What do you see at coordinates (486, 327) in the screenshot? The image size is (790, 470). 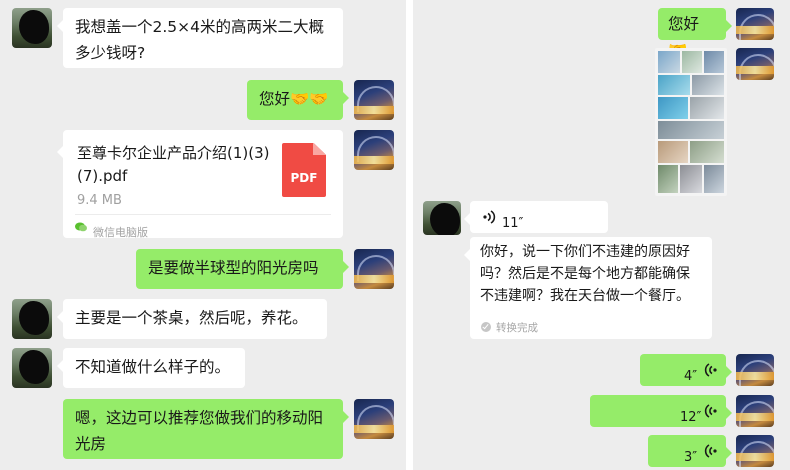 I see `check-icon` at bounding box center [486, 327].